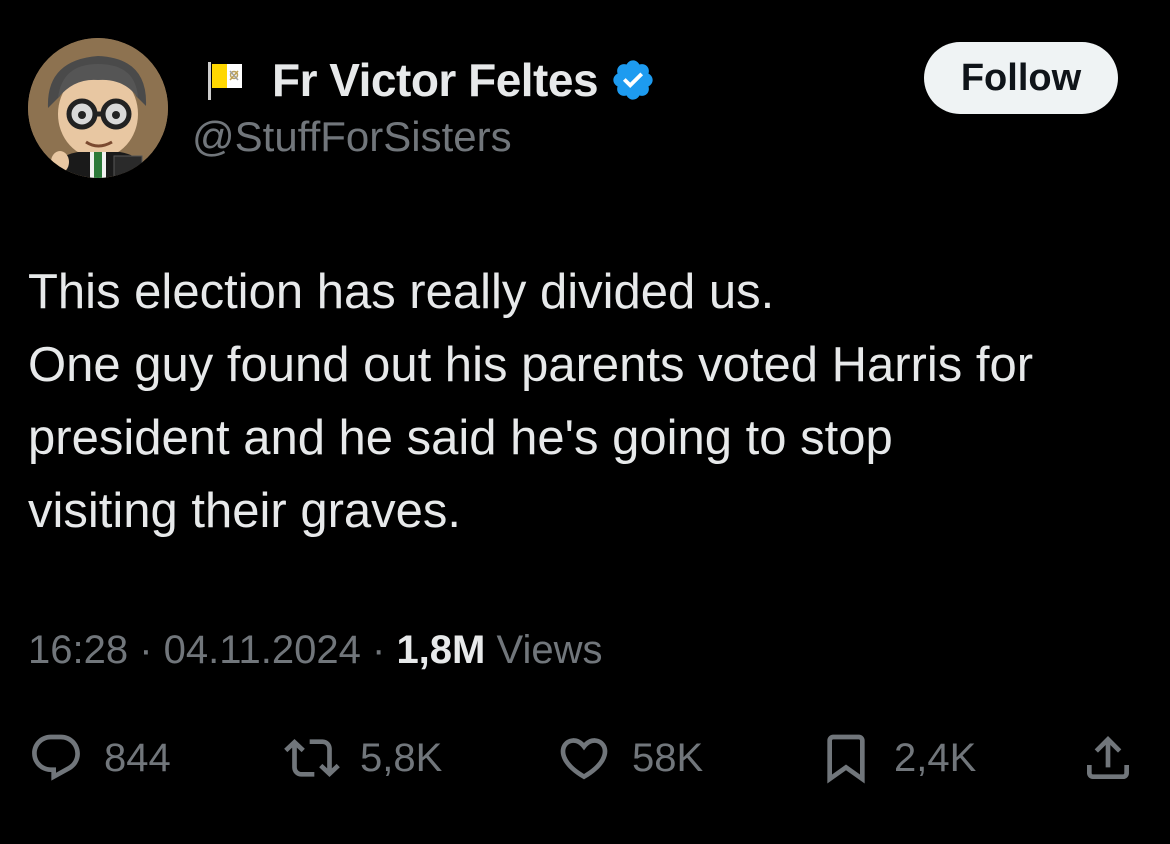 The height and width of the screenshot is (844, 1170). I want to click on bookmark-button: 2,4K, so click(897, 758).